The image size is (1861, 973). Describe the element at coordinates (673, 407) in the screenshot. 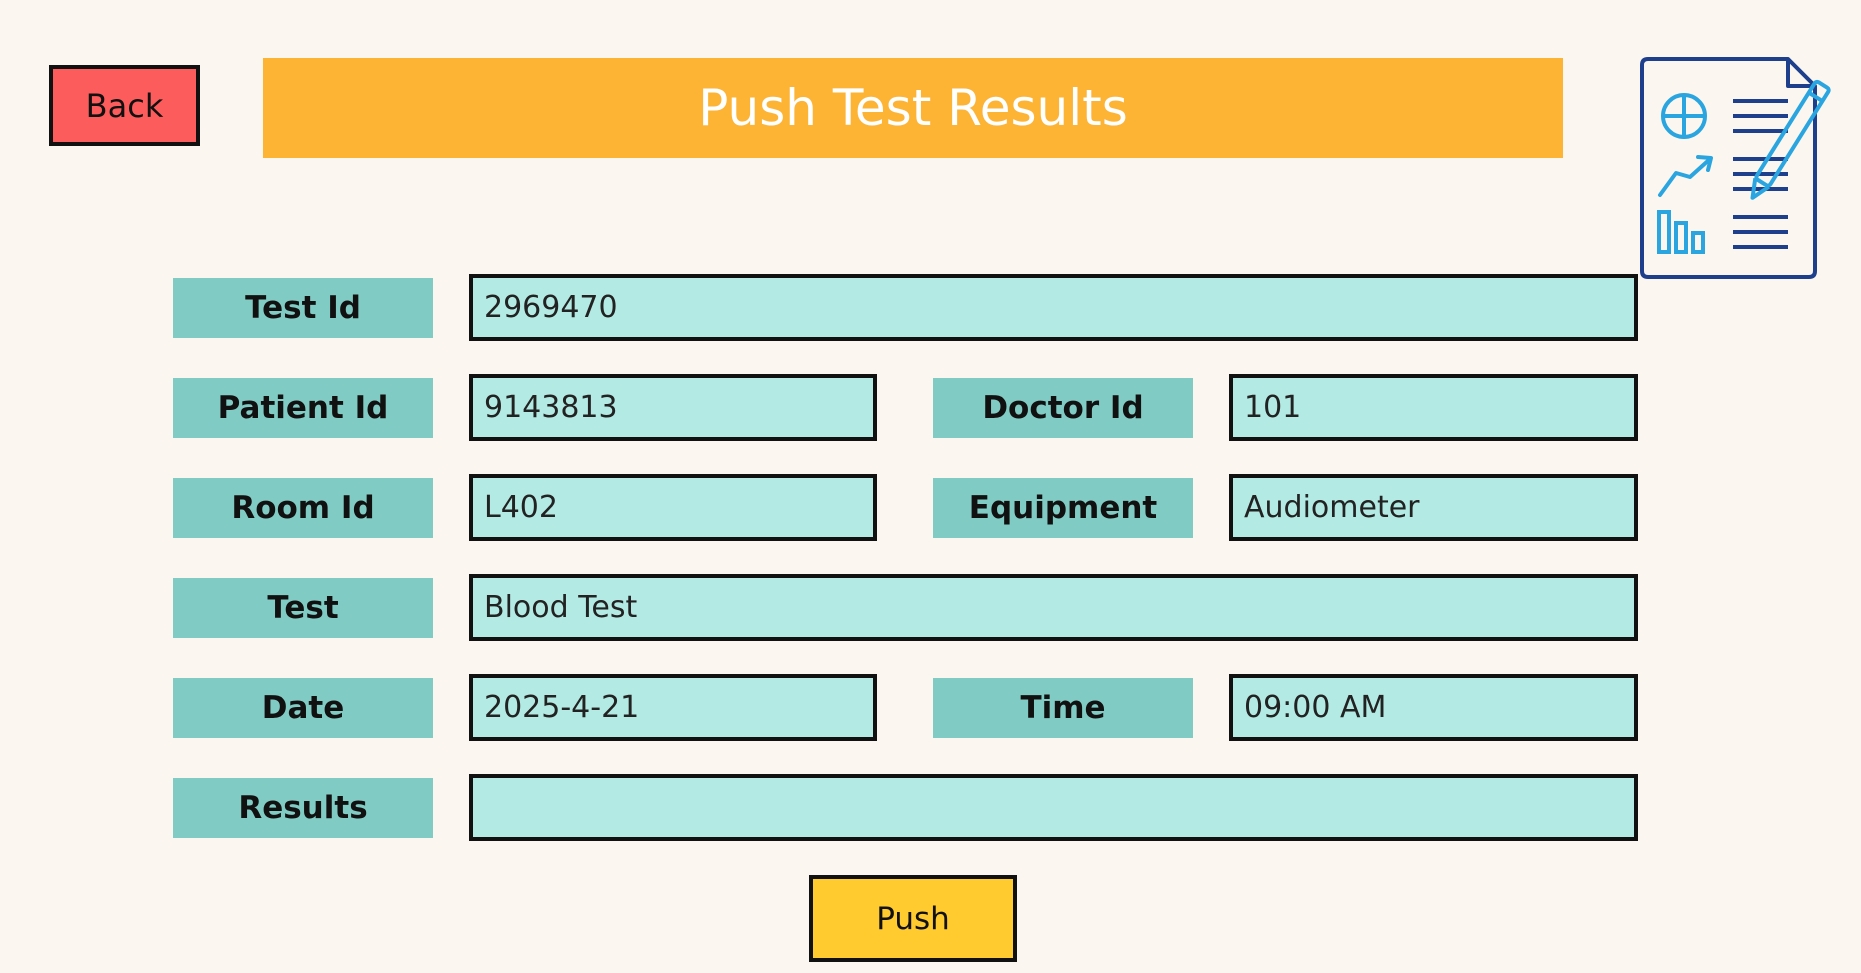

I see `patient-id-field: 9143813` at that location.